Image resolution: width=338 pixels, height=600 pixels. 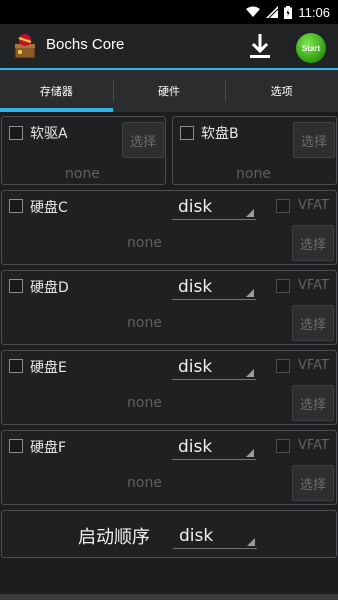 I want to click on start-button: Start, so click(x=311, y=48).